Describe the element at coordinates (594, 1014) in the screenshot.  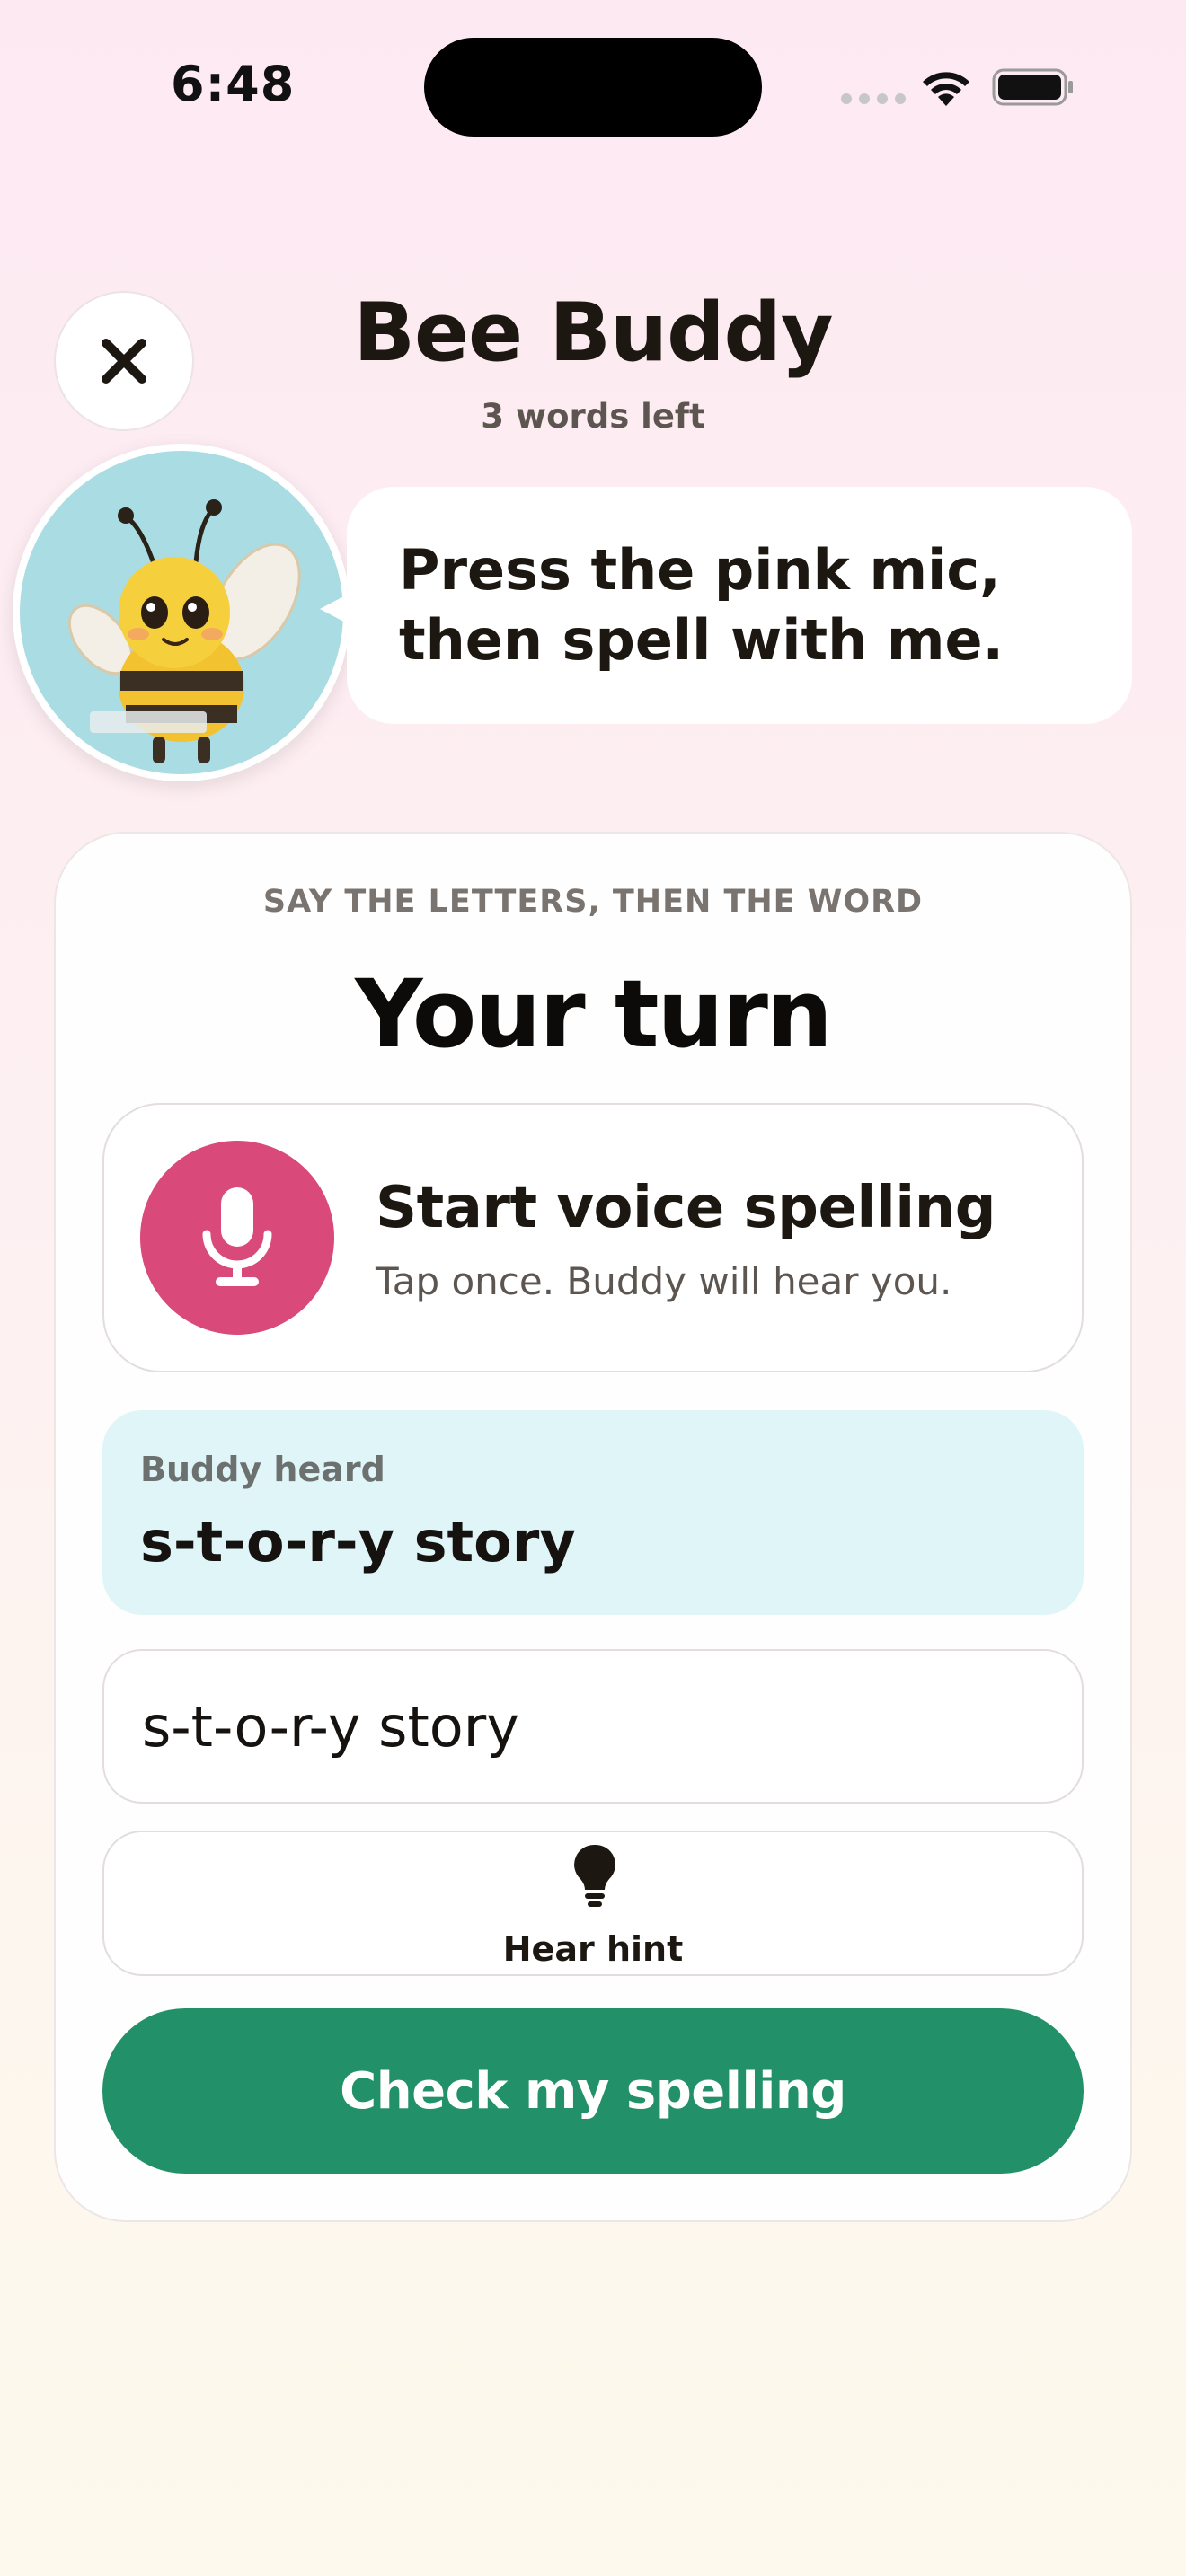
I see `card-heading: Your turn` at that location.